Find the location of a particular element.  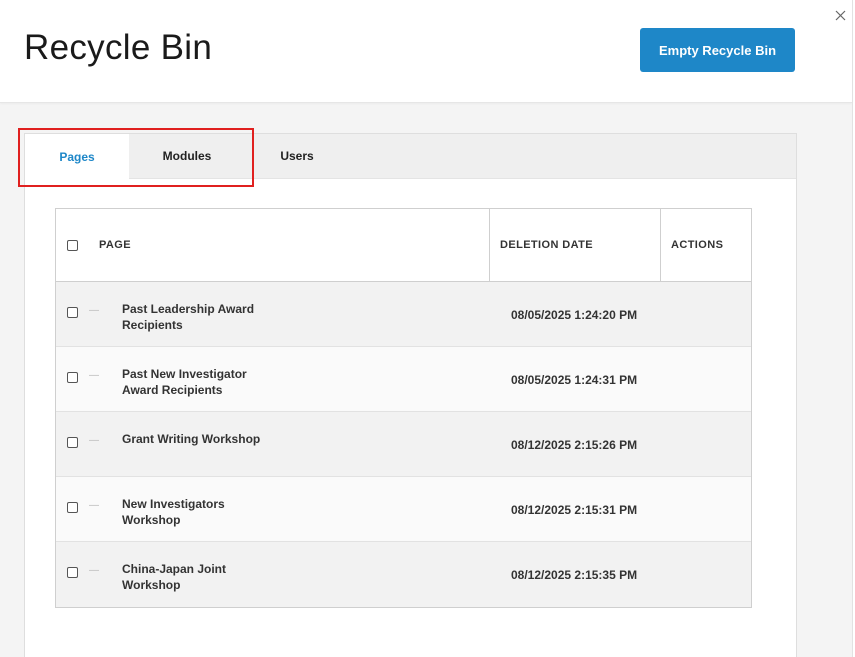

select-all-cell is located at coordinates (72, 245).